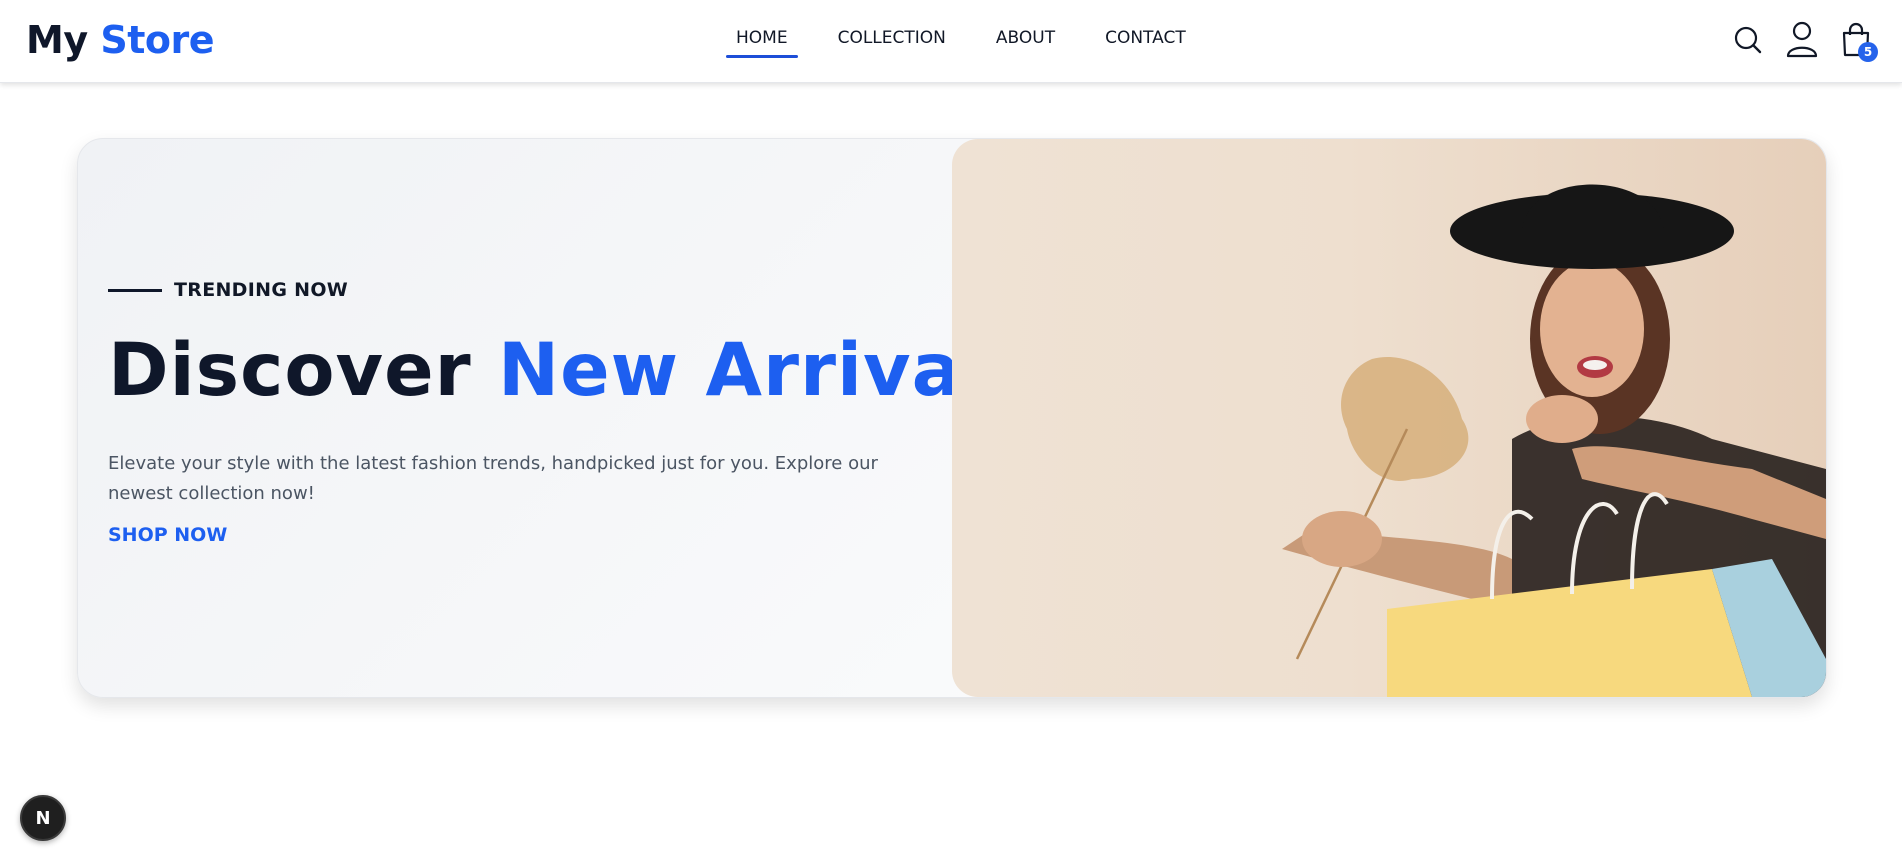 Image resolution: width=1902 pixels, height=866 pixels. I want to click on site-header: My Store HOME COLLECTION ABOUT CONTACT 5, so click(951, 41).